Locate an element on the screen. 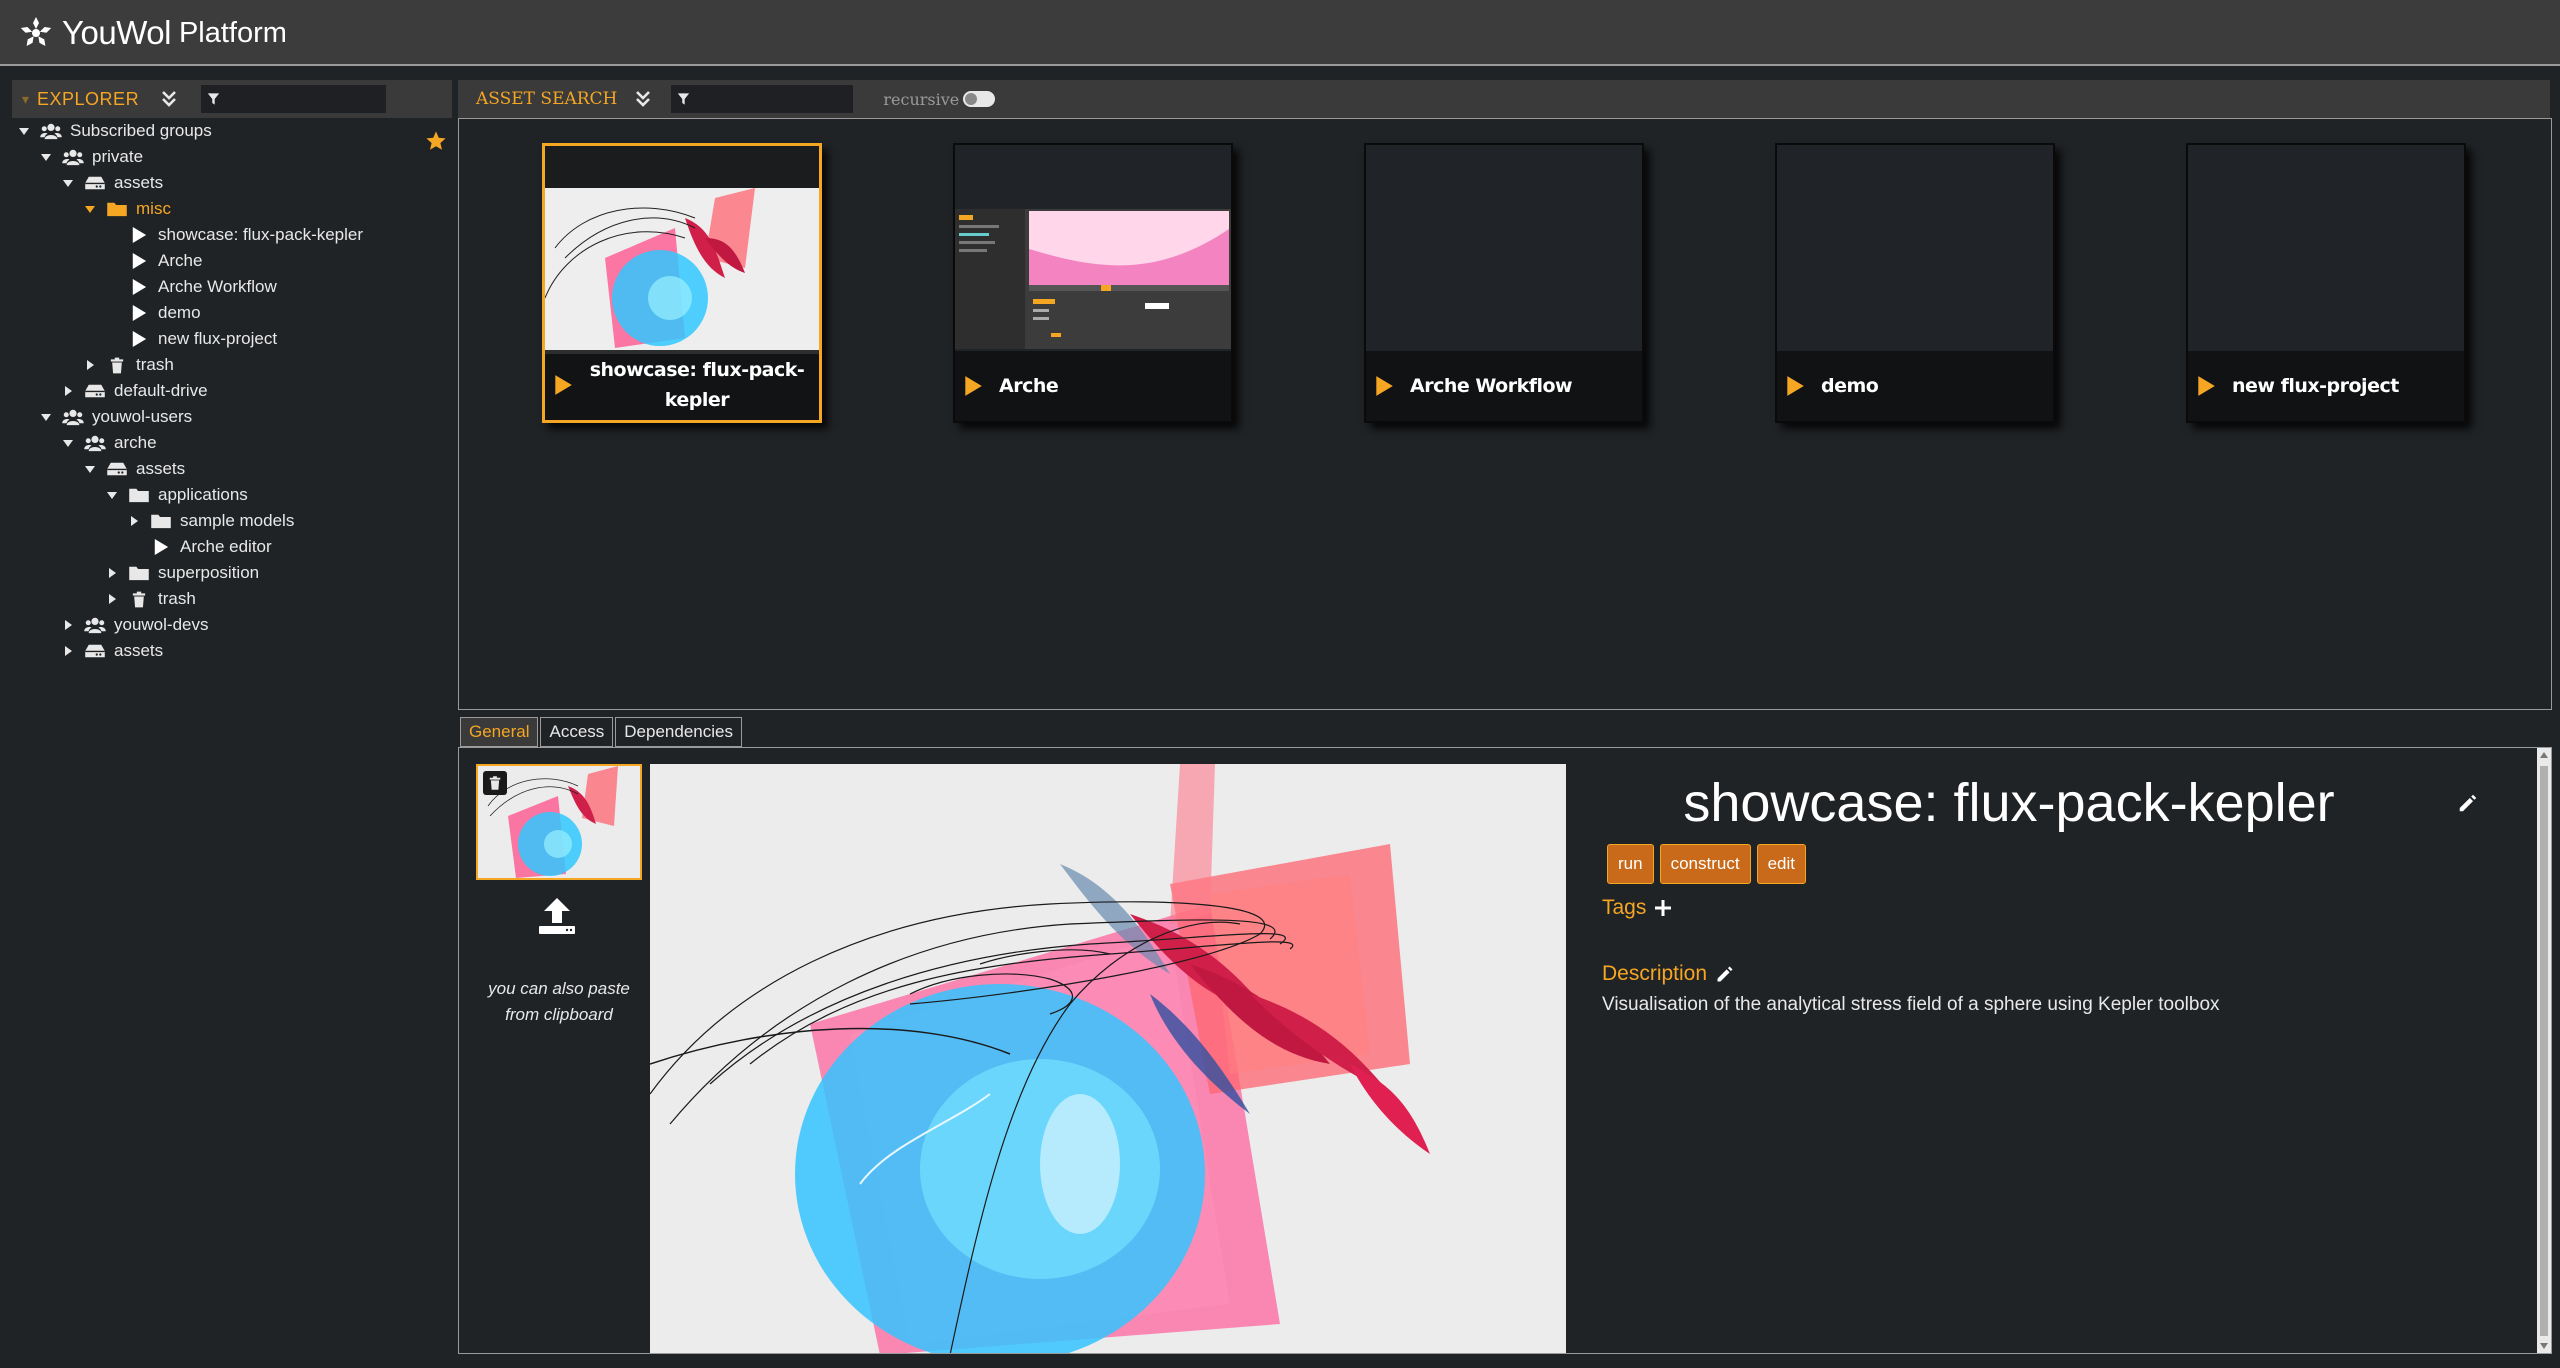 The width and height of the screenshot is (2560, 1368). tree-node-label: sample models is located at coordinates (237, 520).